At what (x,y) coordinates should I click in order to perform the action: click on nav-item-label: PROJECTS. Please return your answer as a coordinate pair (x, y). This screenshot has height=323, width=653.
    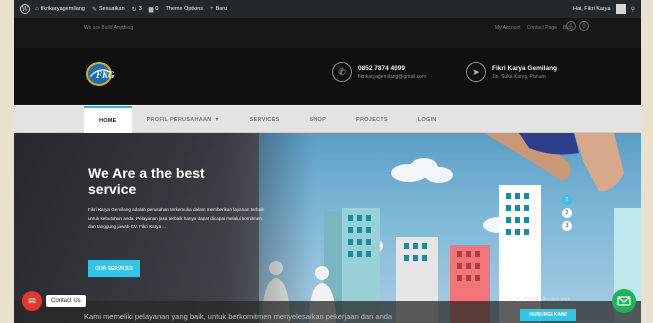
    Looking at the image, I should click on (372, 119).